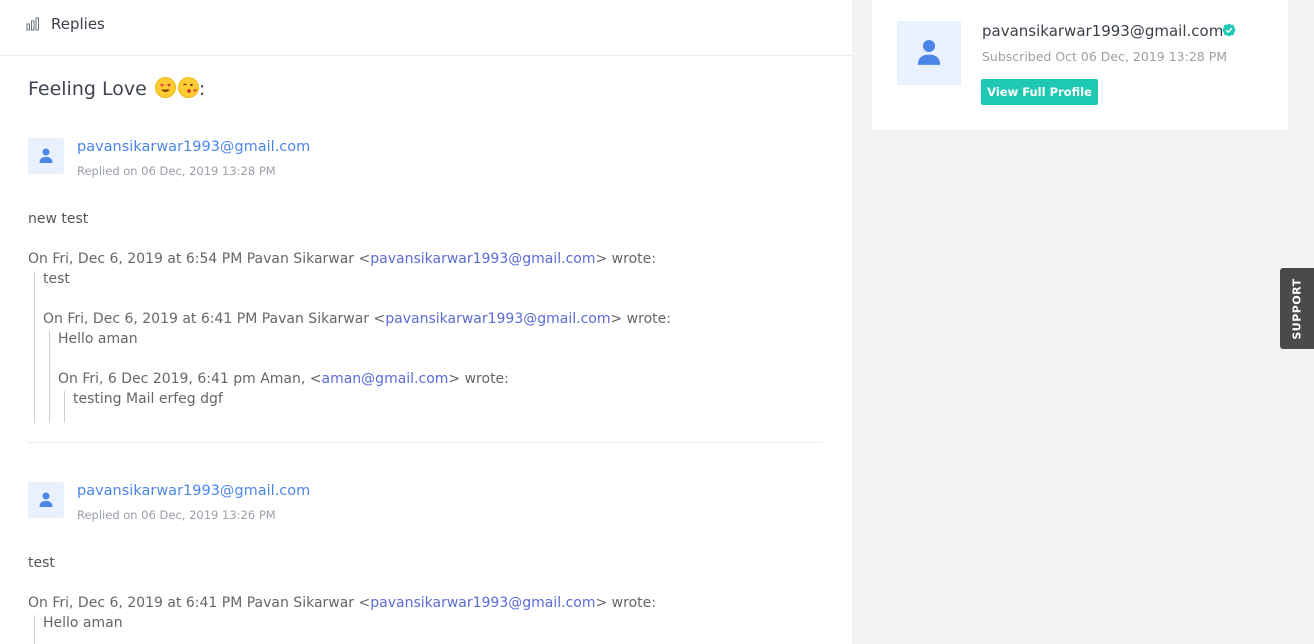  I want to click on heart-eyes-emoji-icon, so click(165, 87).